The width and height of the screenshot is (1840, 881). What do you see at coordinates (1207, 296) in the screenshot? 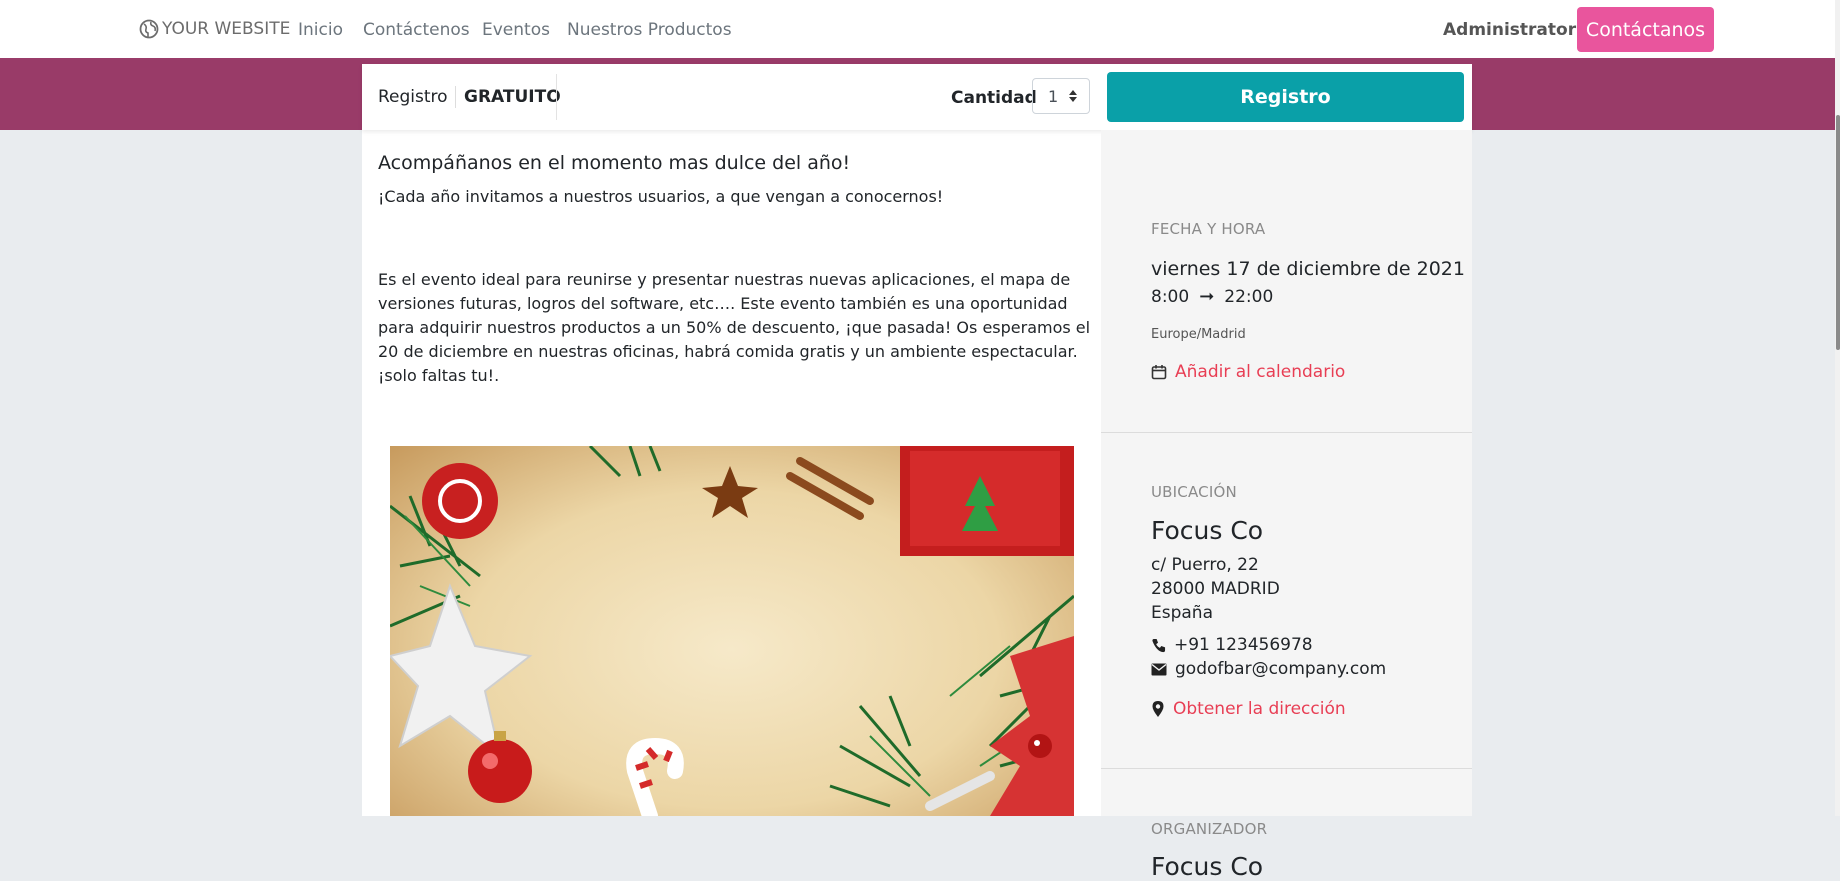
I see `arrow-right-icon: ➞` at bounding box center [1207, 296].